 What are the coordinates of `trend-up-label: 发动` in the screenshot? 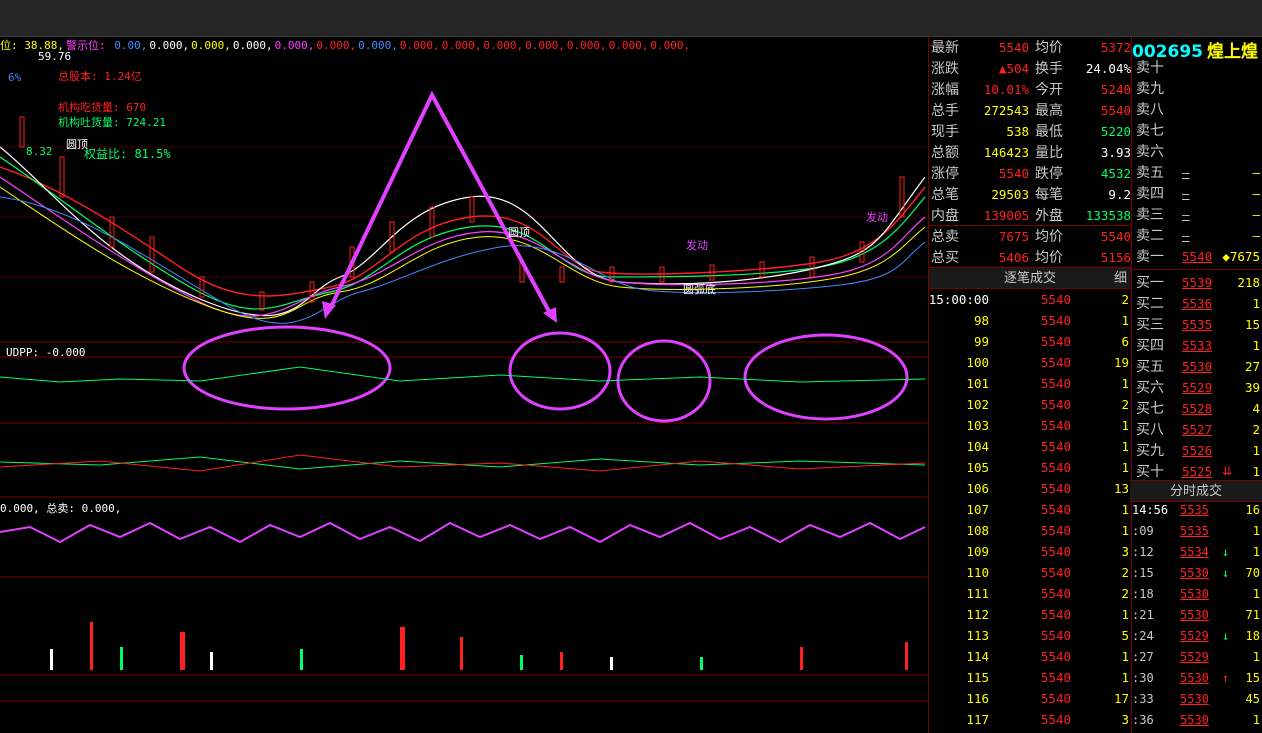 It's located at (697, 245).